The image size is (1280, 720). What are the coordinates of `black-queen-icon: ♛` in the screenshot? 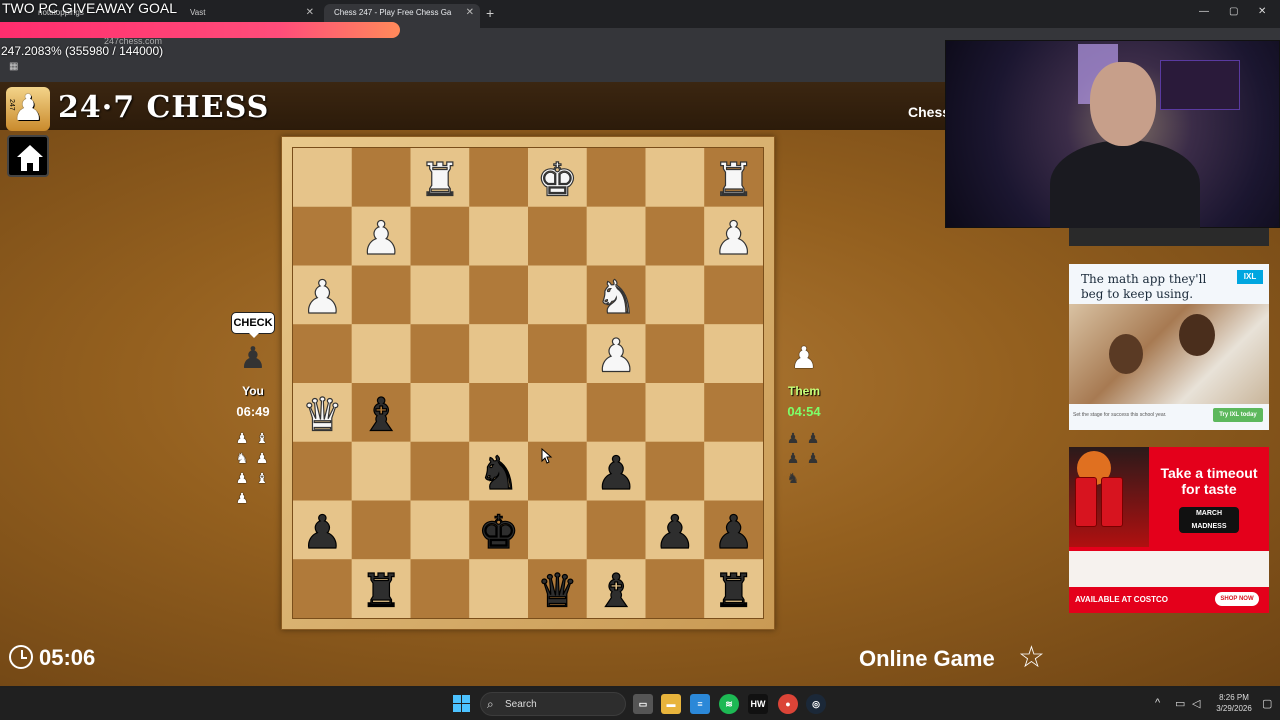 It's located at (557, 590).